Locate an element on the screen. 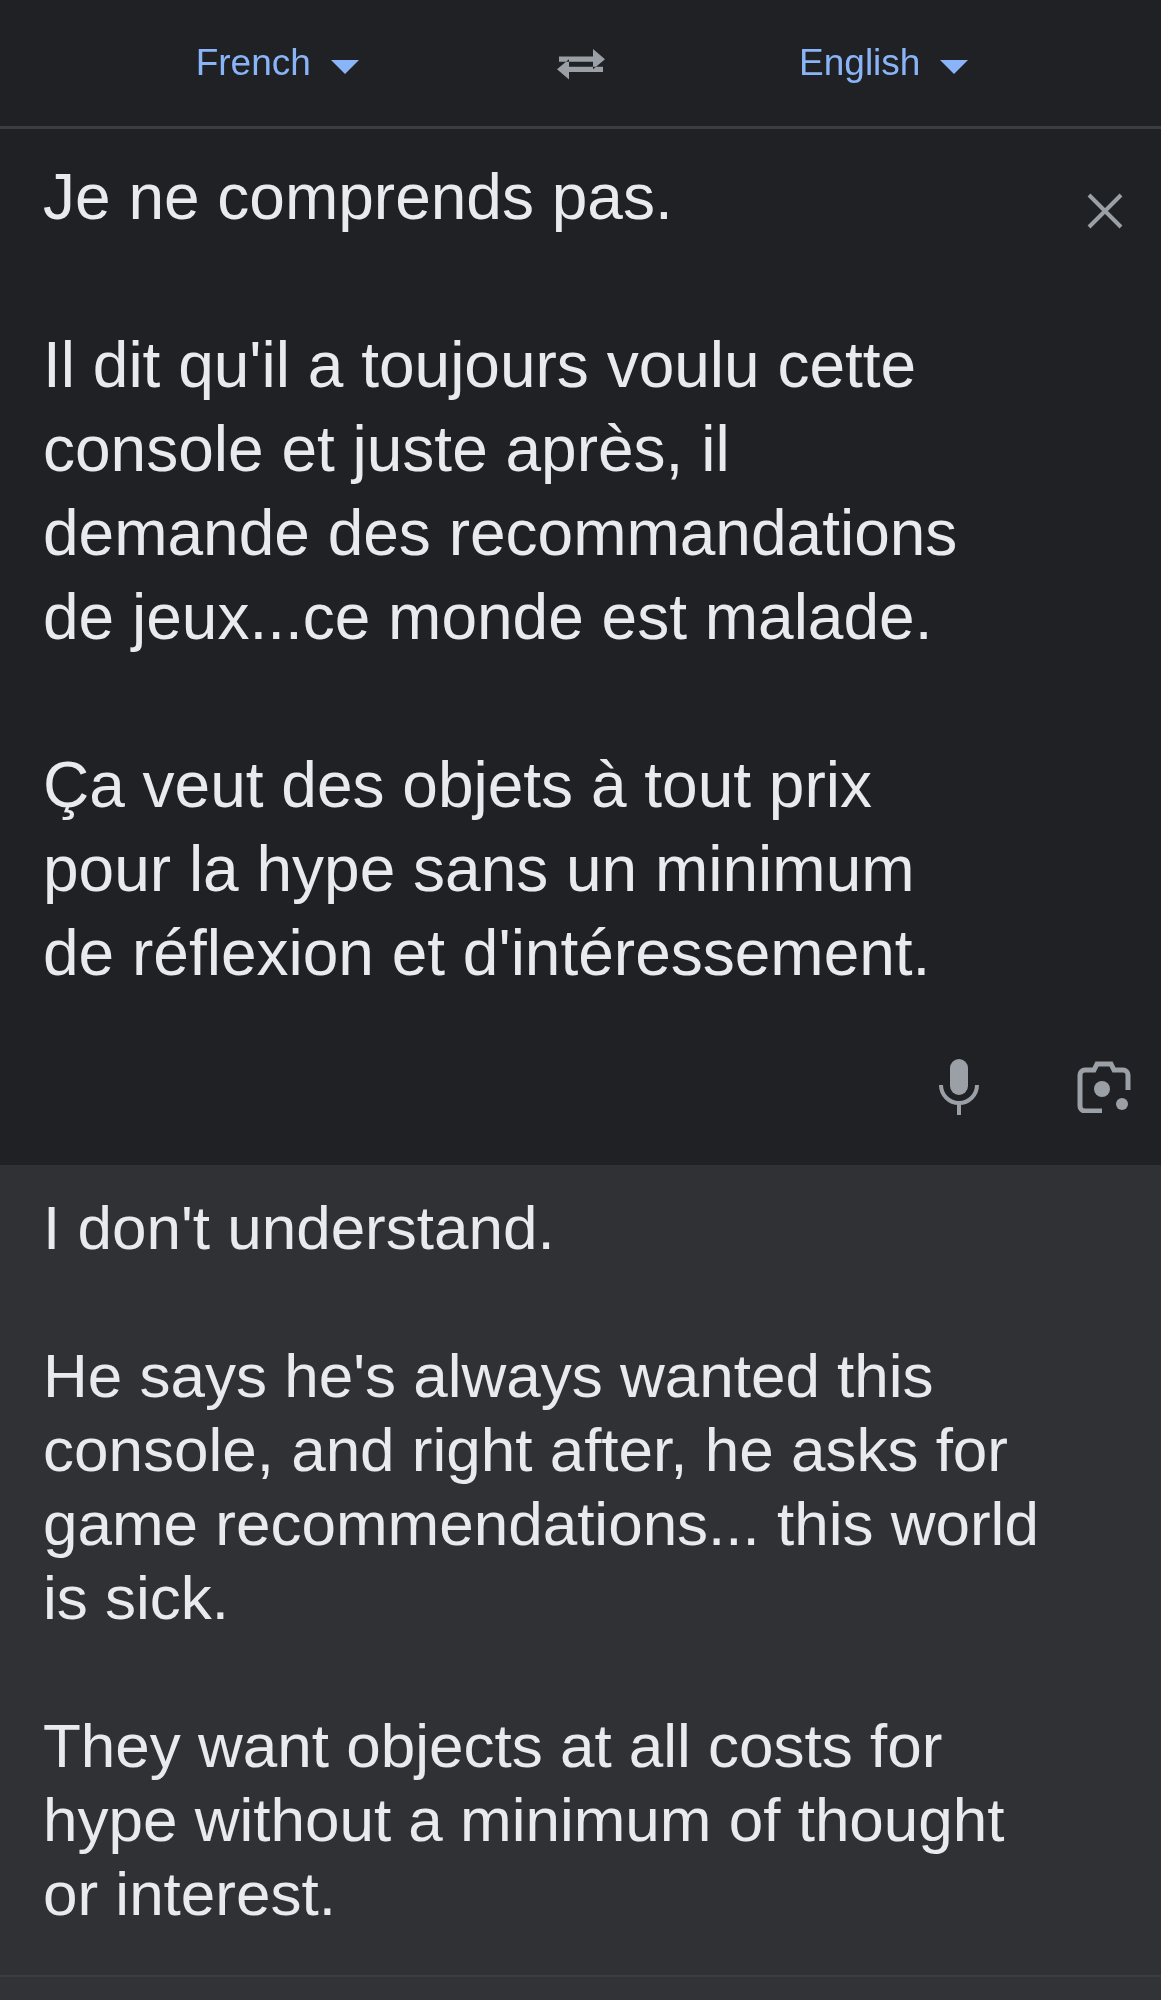  camera-icon is located at coordinates (1104, 1087).